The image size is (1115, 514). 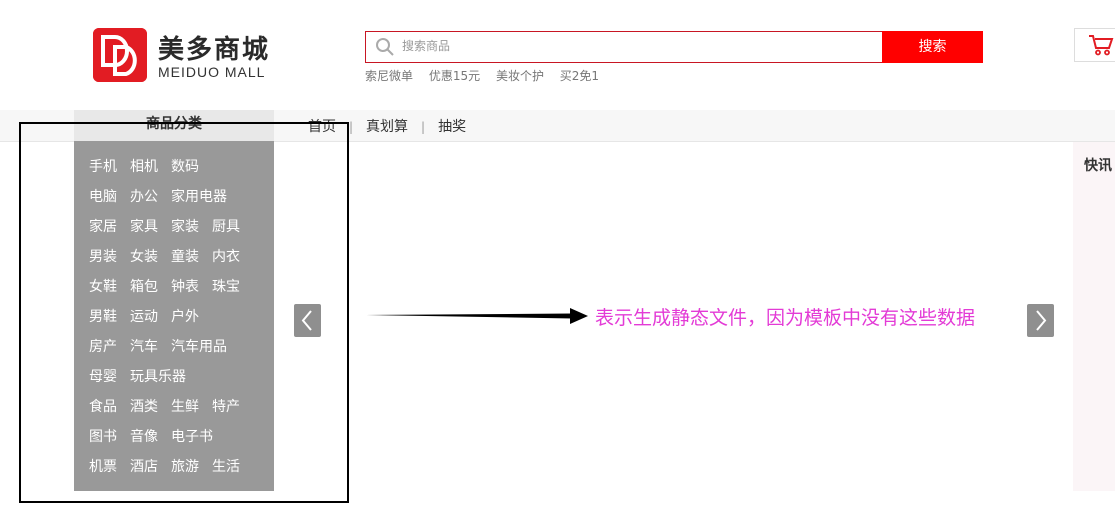 I want to click on category-link: 家用电器, so click(x=199, y=197).